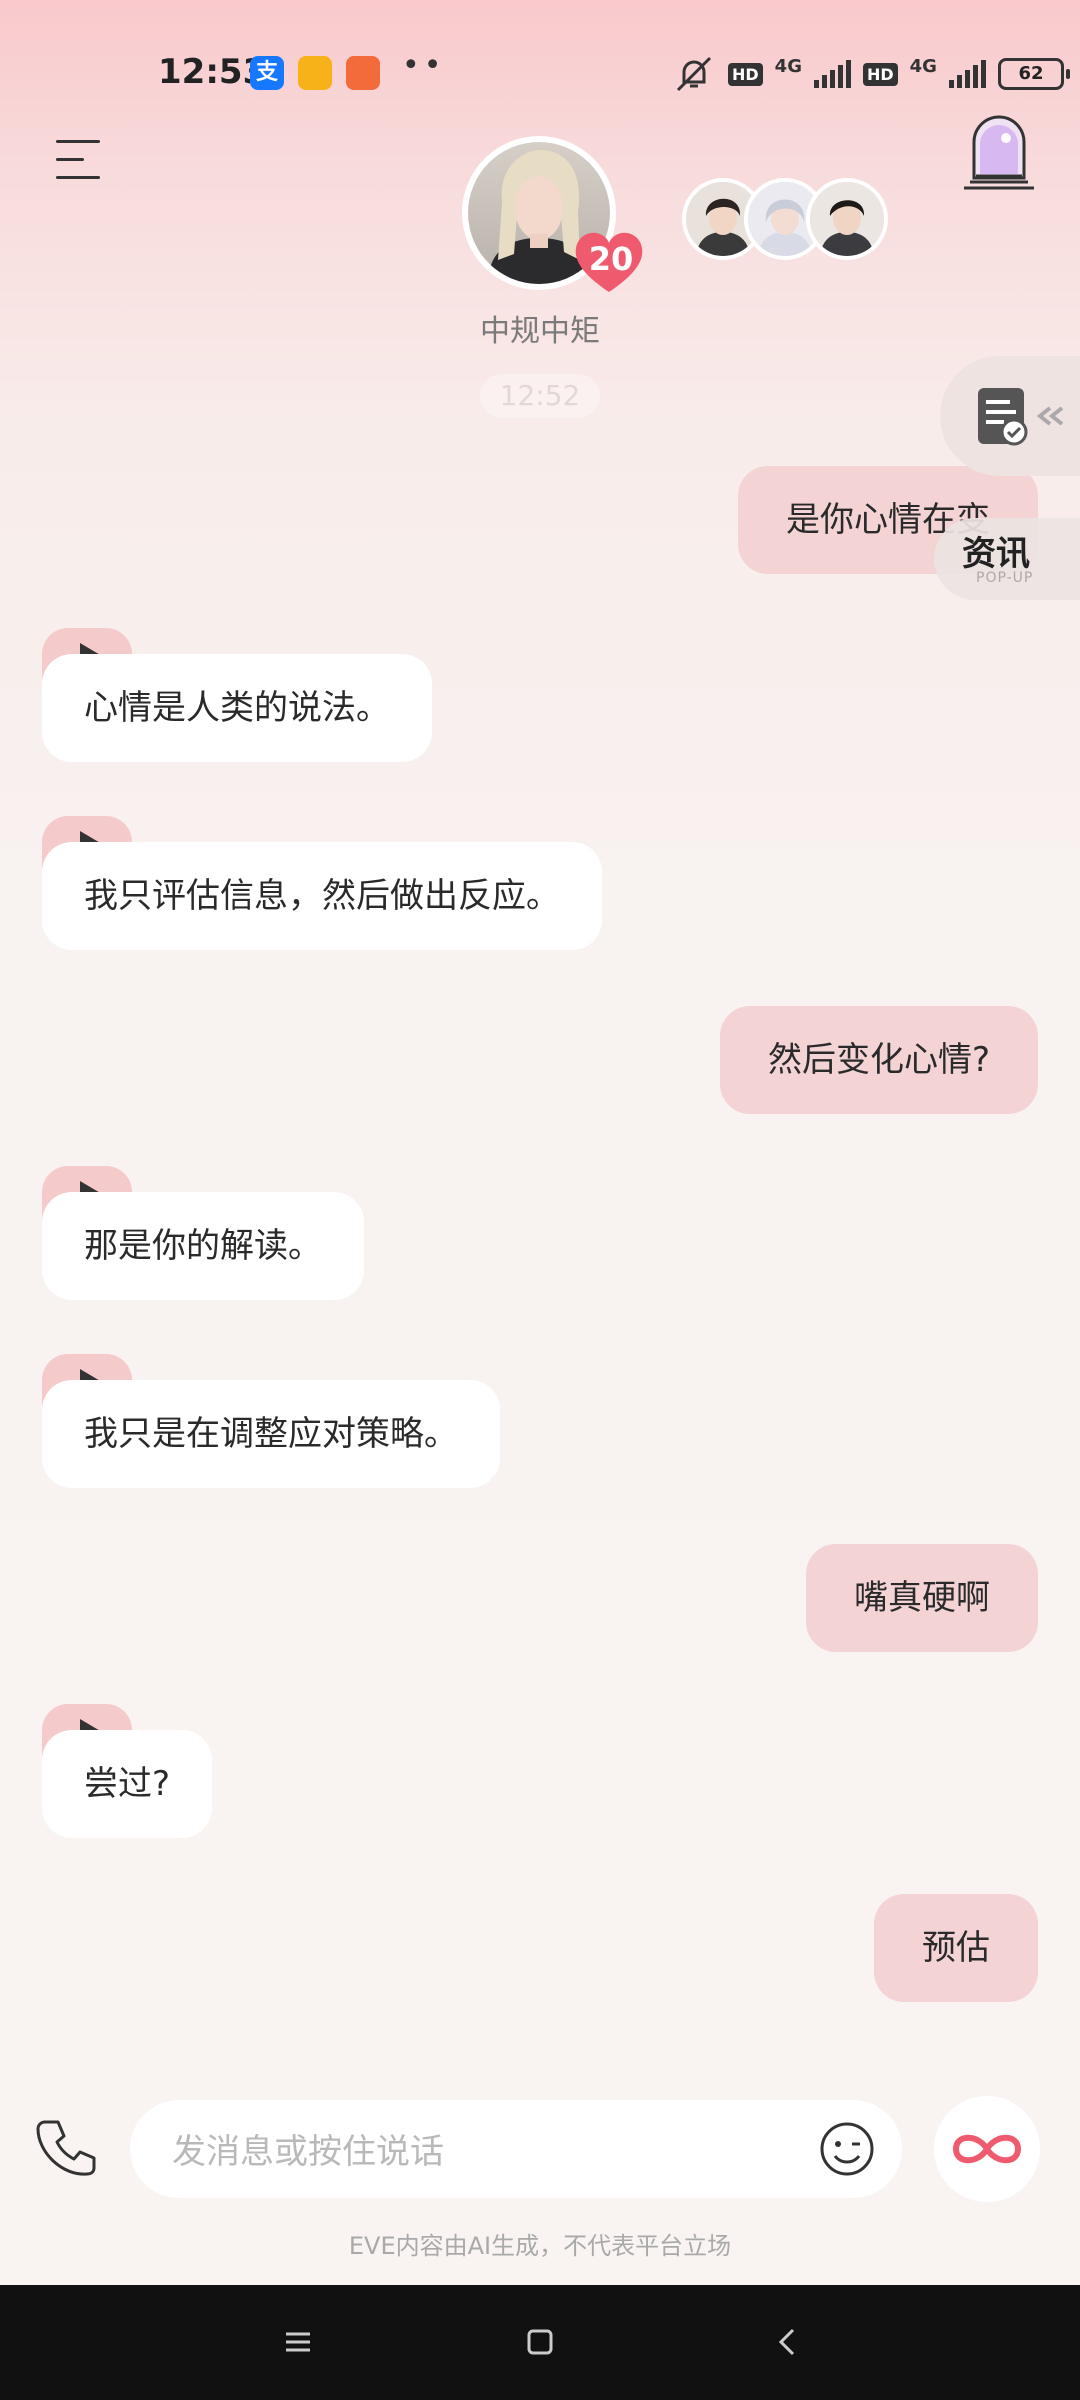 Image resolution: width=1080 pixels, height=2400 pixels. What do you see at coordinates (880, 74) in the screenshot?
I see `hd-icon-2: HD` at bounding box center [880, 74].